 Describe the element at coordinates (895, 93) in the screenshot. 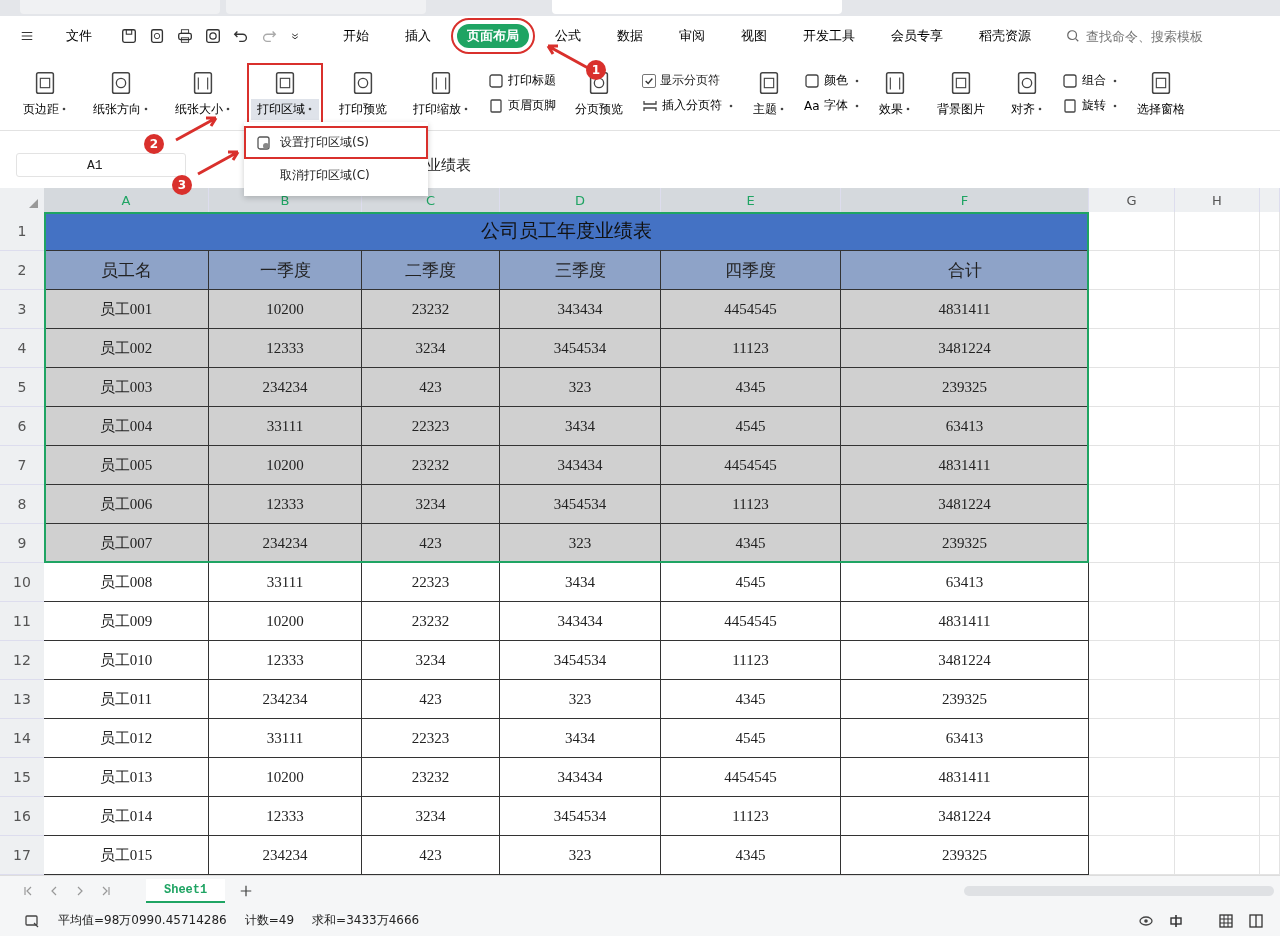

I see `ribbon-button: 效果` at that location.